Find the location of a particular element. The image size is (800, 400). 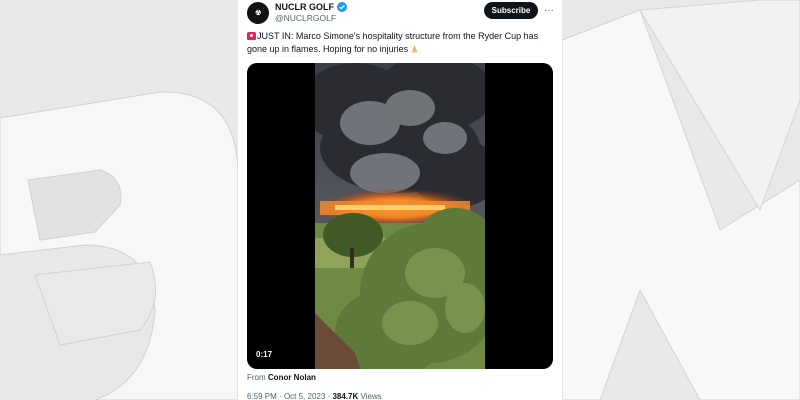

tweet-date: Oct 5, 2023 is located at coordinates (304, 396).